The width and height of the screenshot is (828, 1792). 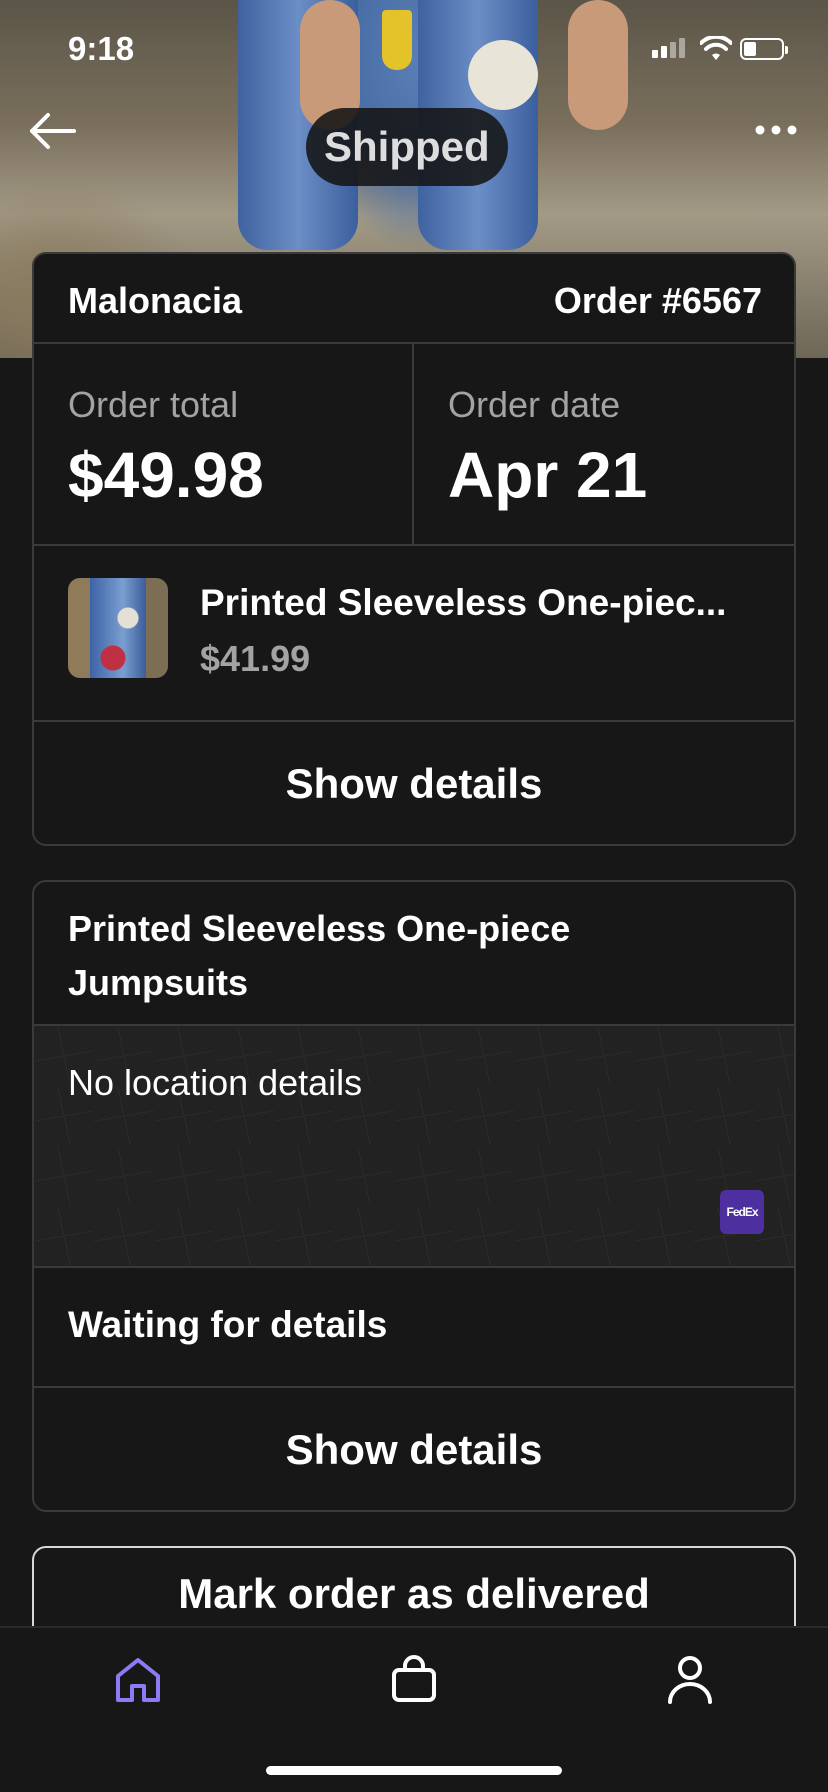 I want to click on battery-icon, so click(x=764, y=49).